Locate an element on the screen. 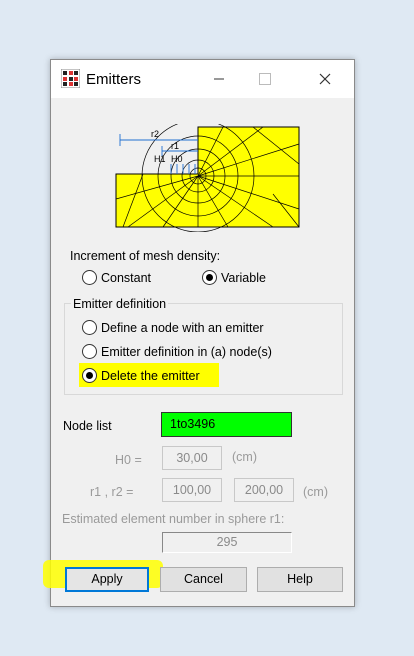 Image resolution: width=414 pixels, height=656 pixels. variable-label: Variable is located at coordinates (243, 278).